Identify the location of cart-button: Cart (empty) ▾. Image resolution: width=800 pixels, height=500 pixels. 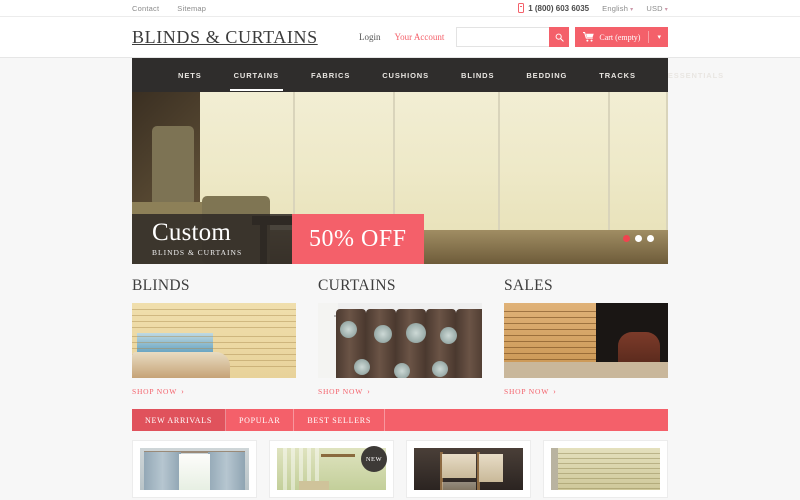
(621, 37).